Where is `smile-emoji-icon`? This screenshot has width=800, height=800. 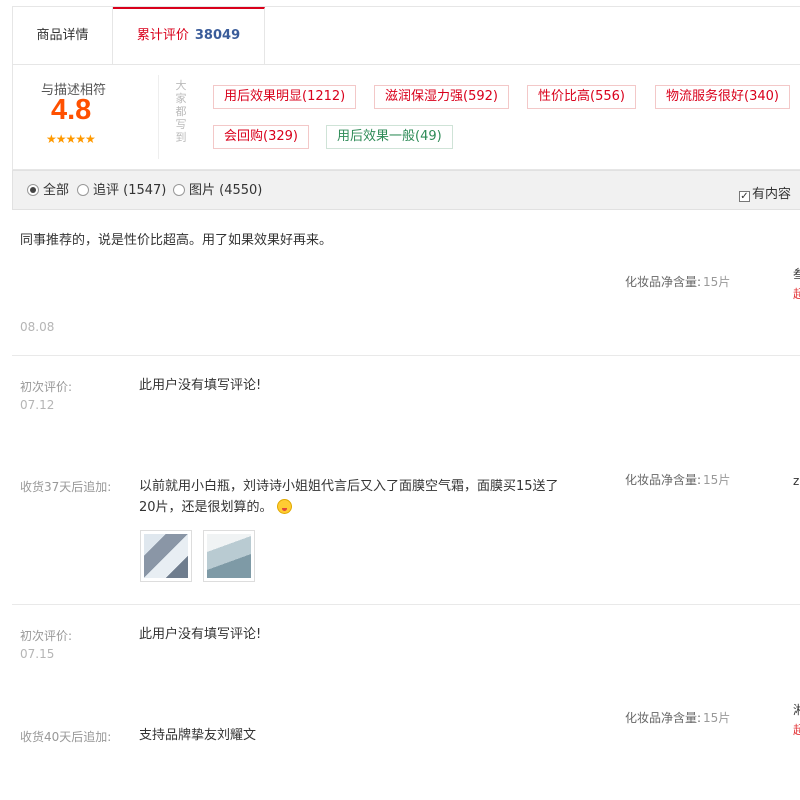 smile-emoji-icon is located at coordinates (284, 506).